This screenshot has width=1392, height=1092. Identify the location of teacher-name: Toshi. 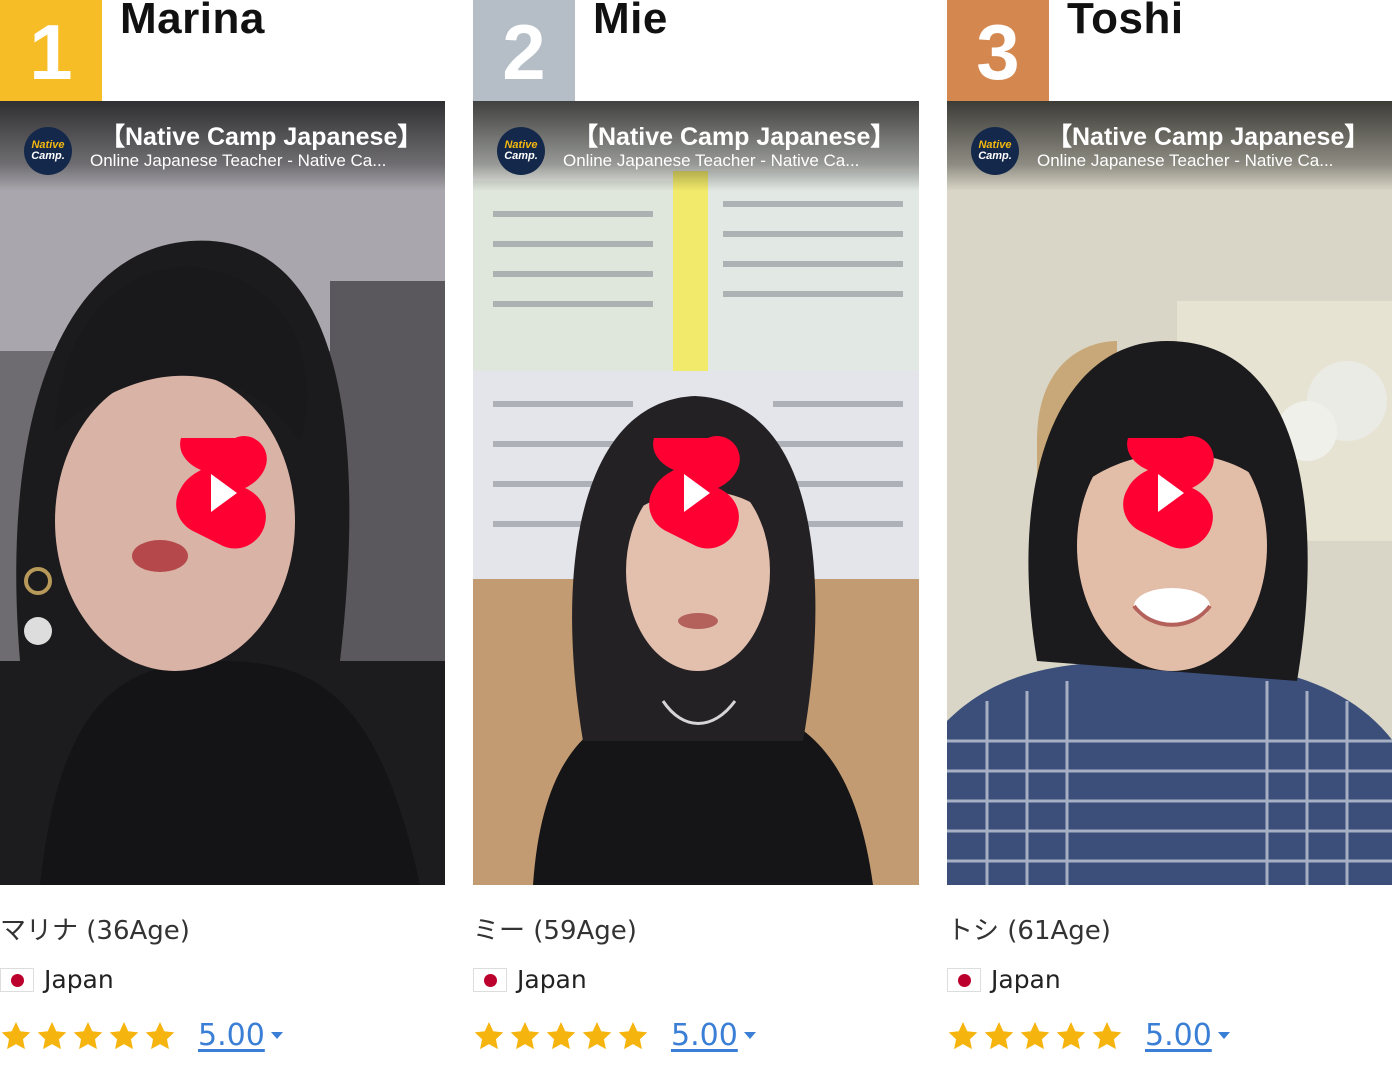
(1125, 22).